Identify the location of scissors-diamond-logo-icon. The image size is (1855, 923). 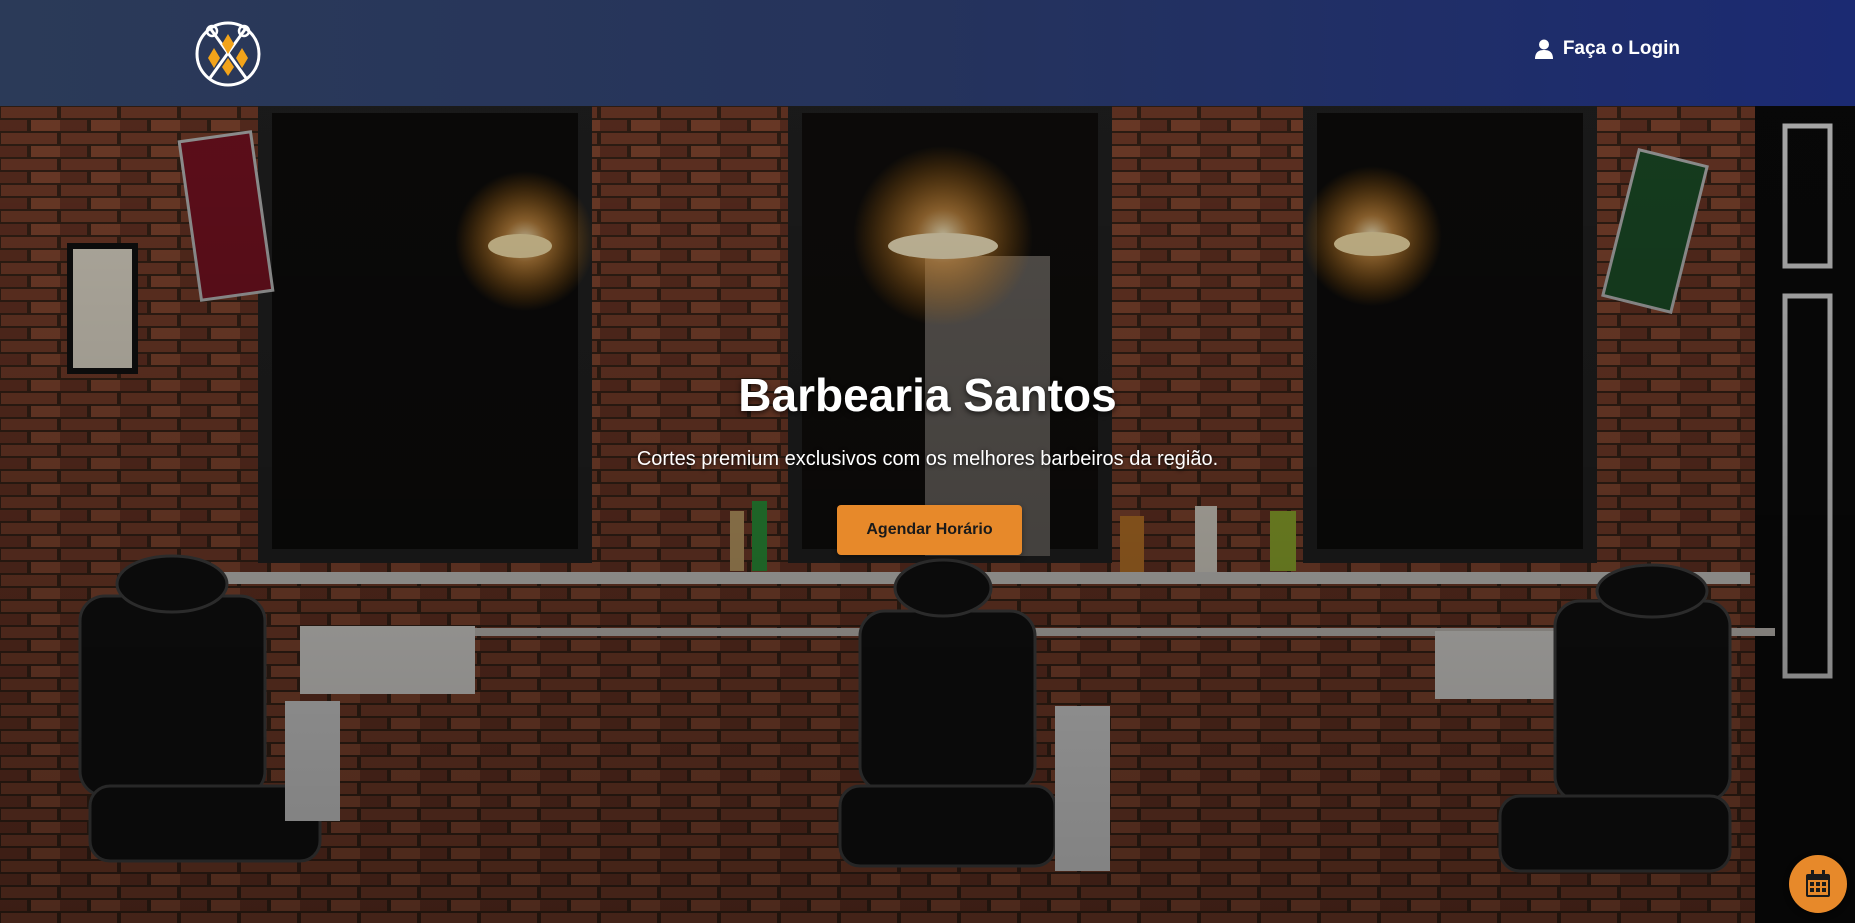
(228, 54).